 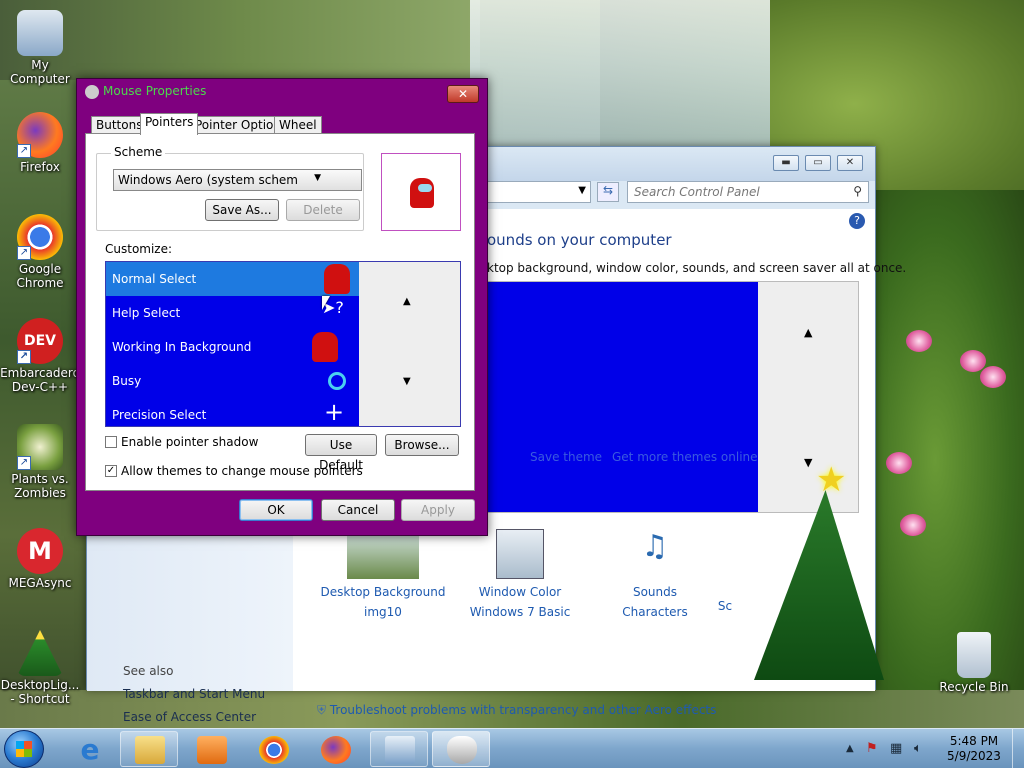 I want to click on control-panel-icon, so click(x=400, y=750).